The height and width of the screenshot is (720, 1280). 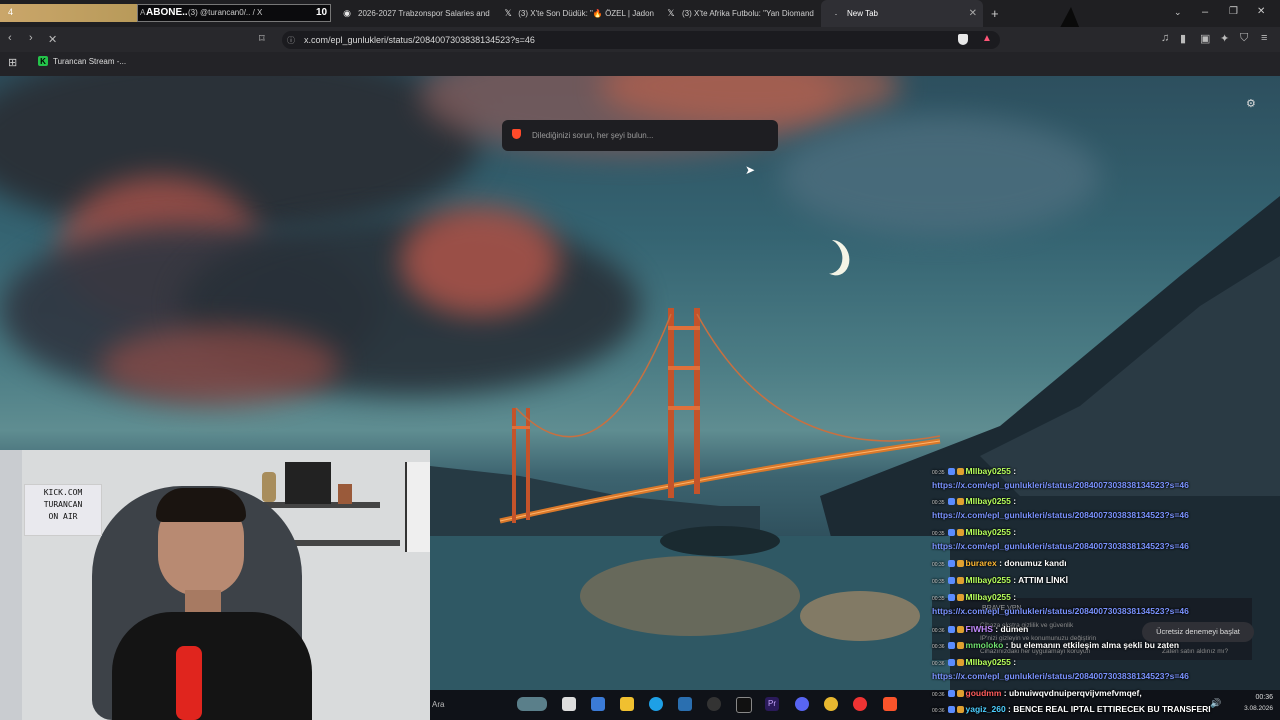 I want to click on new-tab-plus-icon: +, so click(x=995, y=13).